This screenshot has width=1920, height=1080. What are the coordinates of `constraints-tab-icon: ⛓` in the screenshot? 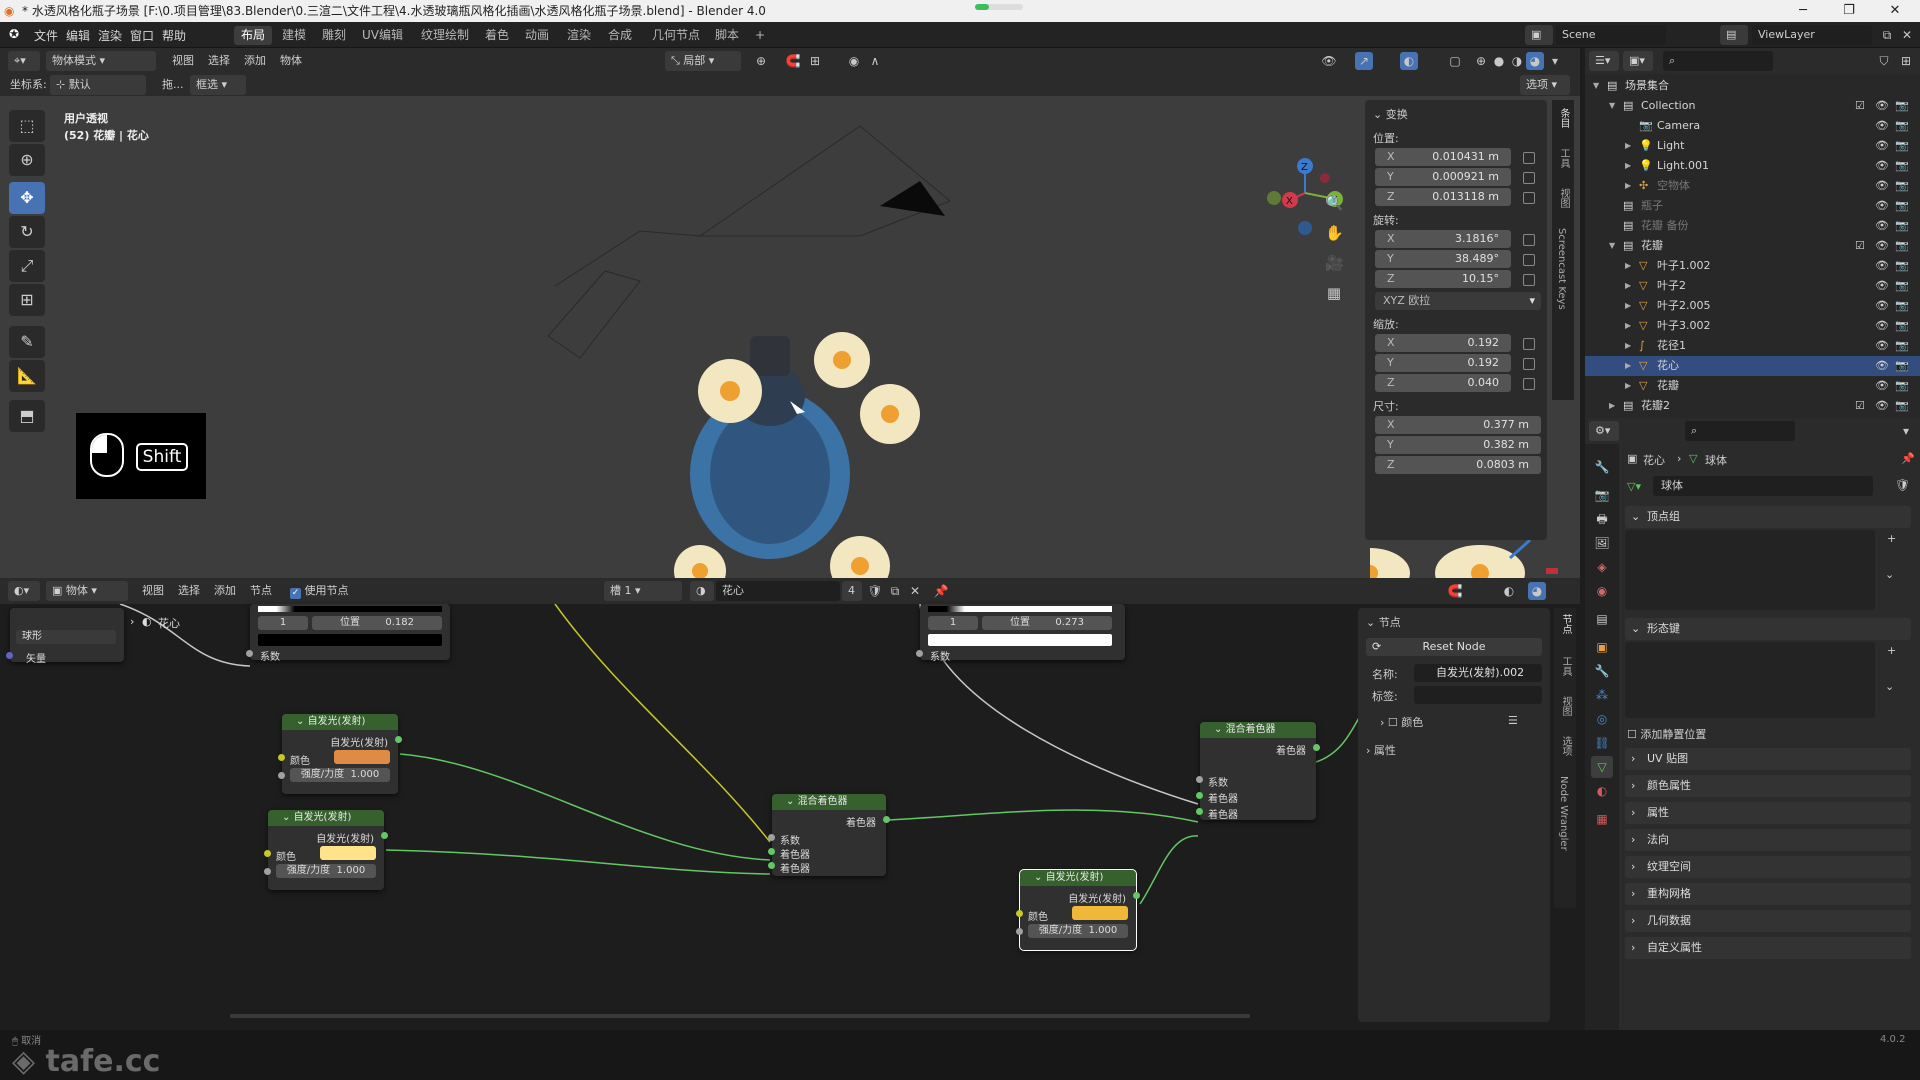 It's located at (1602, 743).